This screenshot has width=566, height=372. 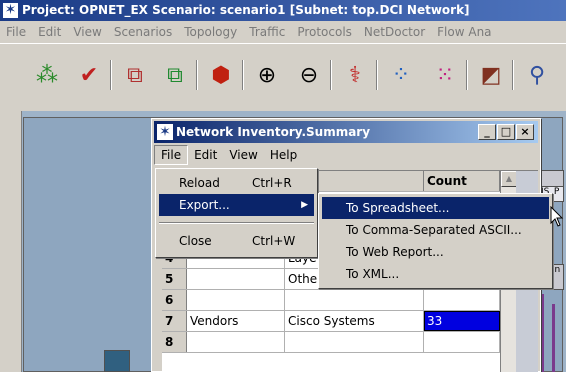 What do you see at coordinates (175, 75) in the screenshot?
I see `config-compare-icon: ⧉` at bounding box center [175, 75].